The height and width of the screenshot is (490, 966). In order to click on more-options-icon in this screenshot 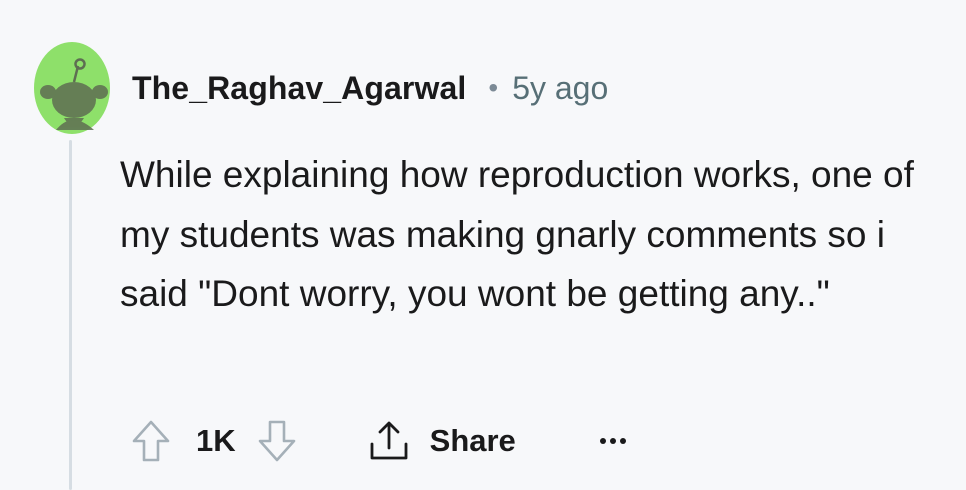, I will do `click(602, 441)`.